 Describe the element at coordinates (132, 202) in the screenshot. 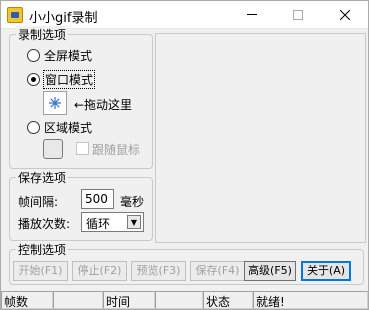

I see `frame-interval-unit: 毫秒` at that location.